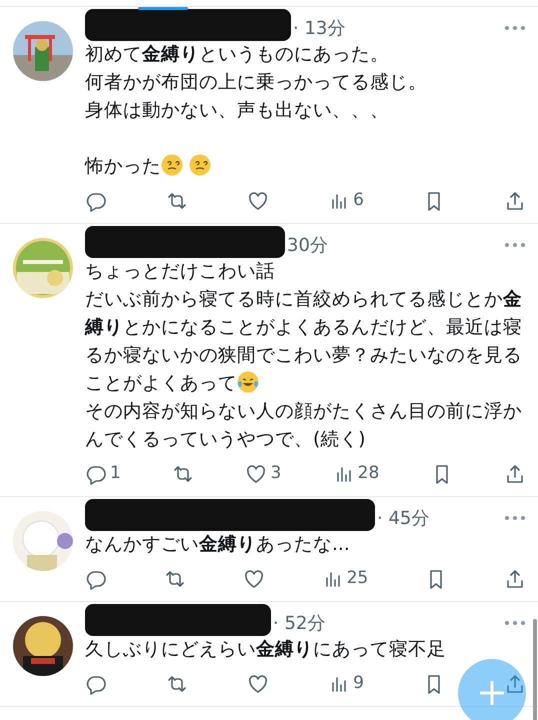 The height and width of the screenshot is (720, 538). Describe the element at coordinates (180, 272) in the screenshot. I see `tweet-text: ちょっとだけこわい話` at that location.